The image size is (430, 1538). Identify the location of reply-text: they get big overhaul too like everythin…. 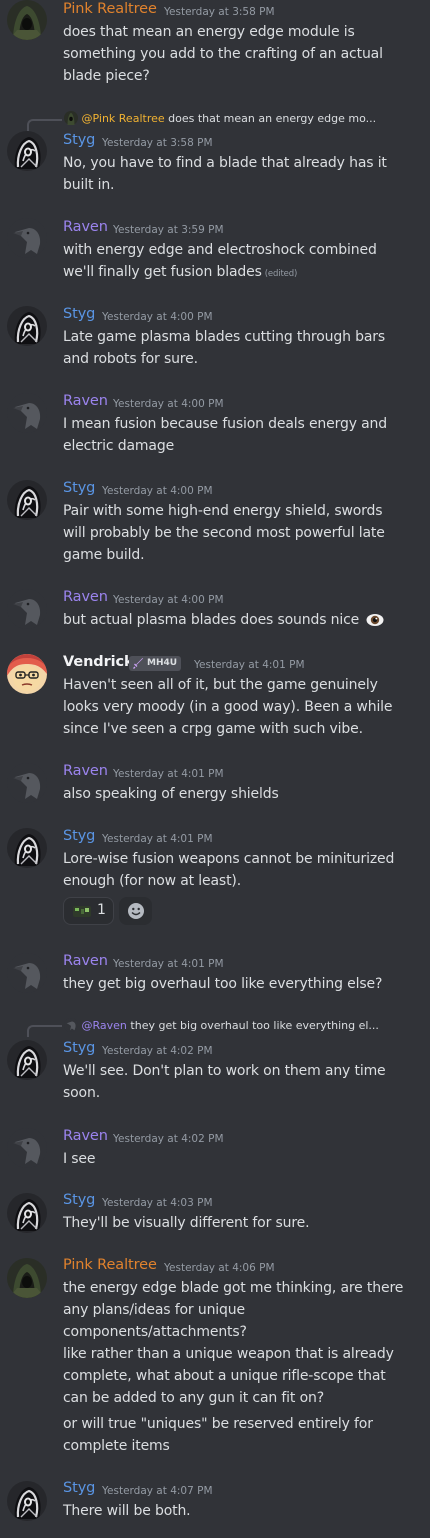
(254, 1025).